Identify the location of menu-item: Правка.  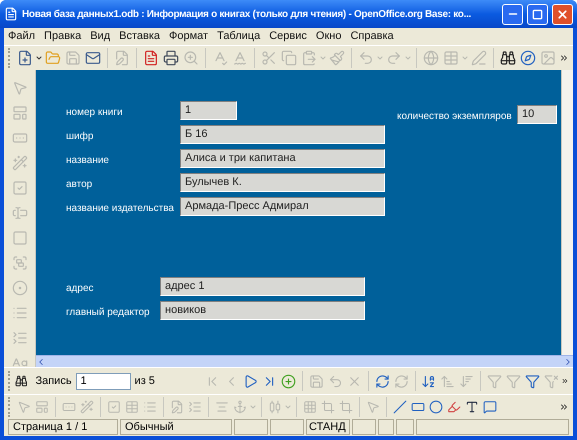
(63, 36).